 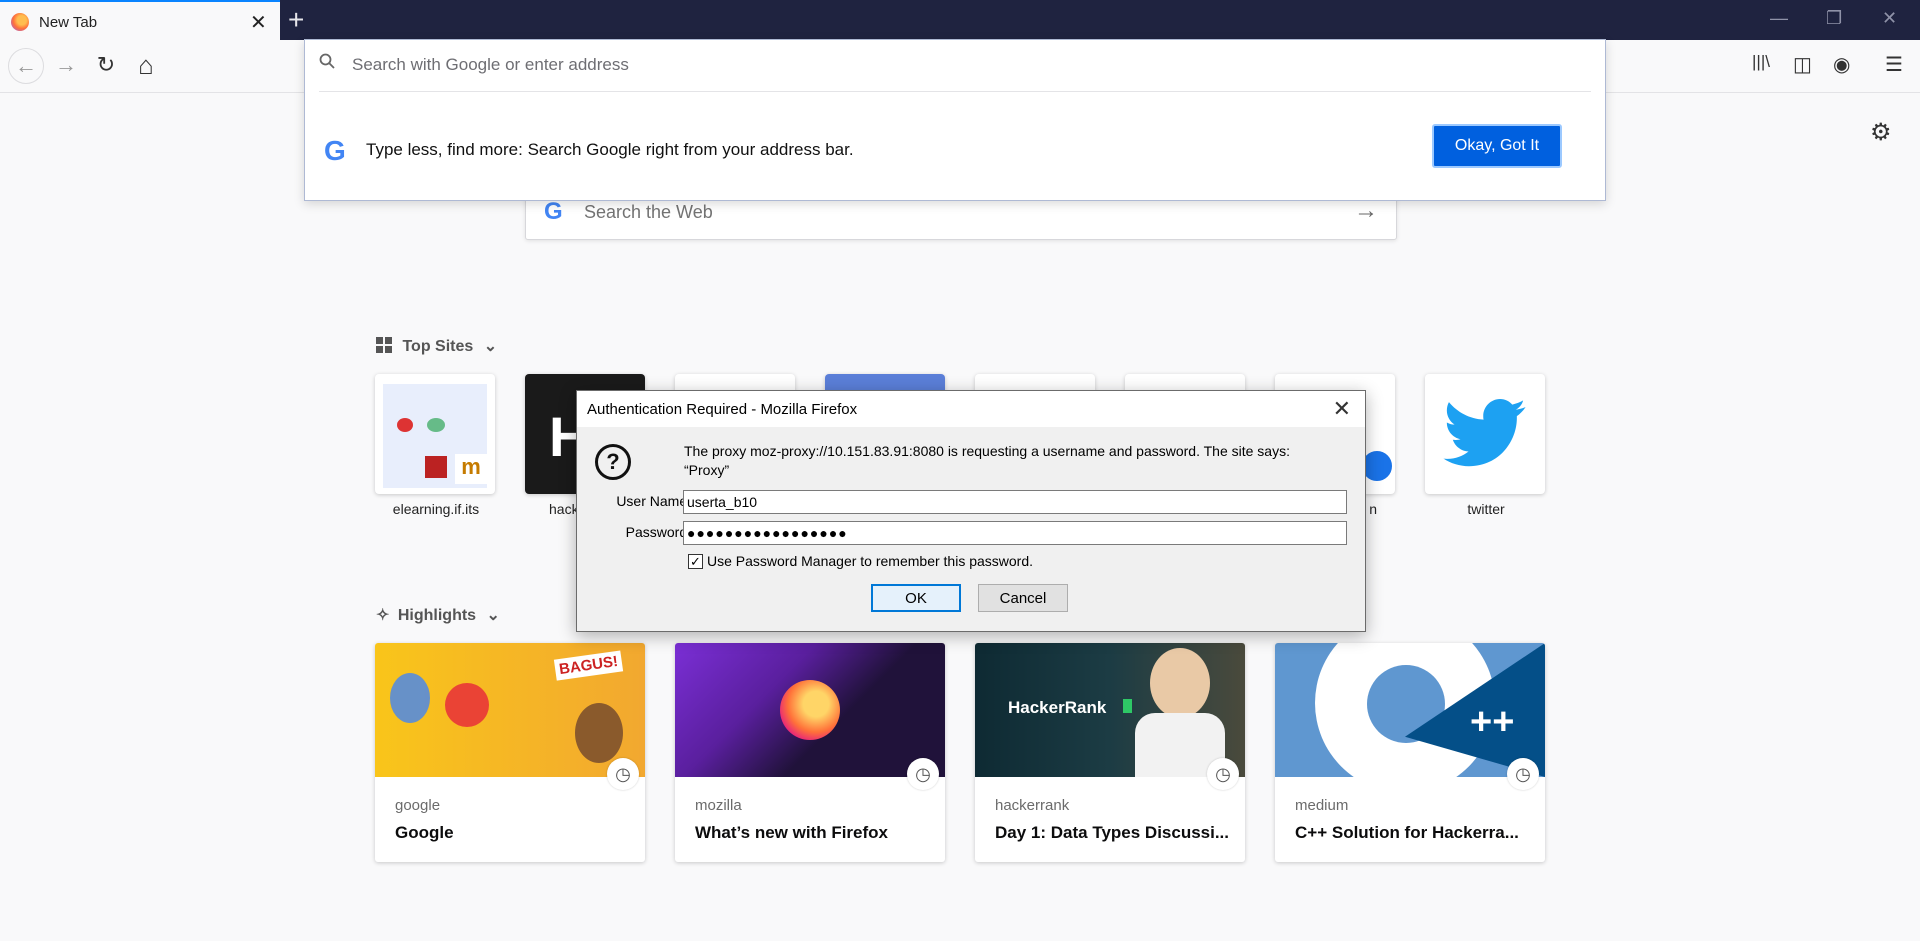 What do you see at coordinates (1410, 718) in the screenshot?
I see `card-thumbnail: ++` at bounding box center [1410, 718].